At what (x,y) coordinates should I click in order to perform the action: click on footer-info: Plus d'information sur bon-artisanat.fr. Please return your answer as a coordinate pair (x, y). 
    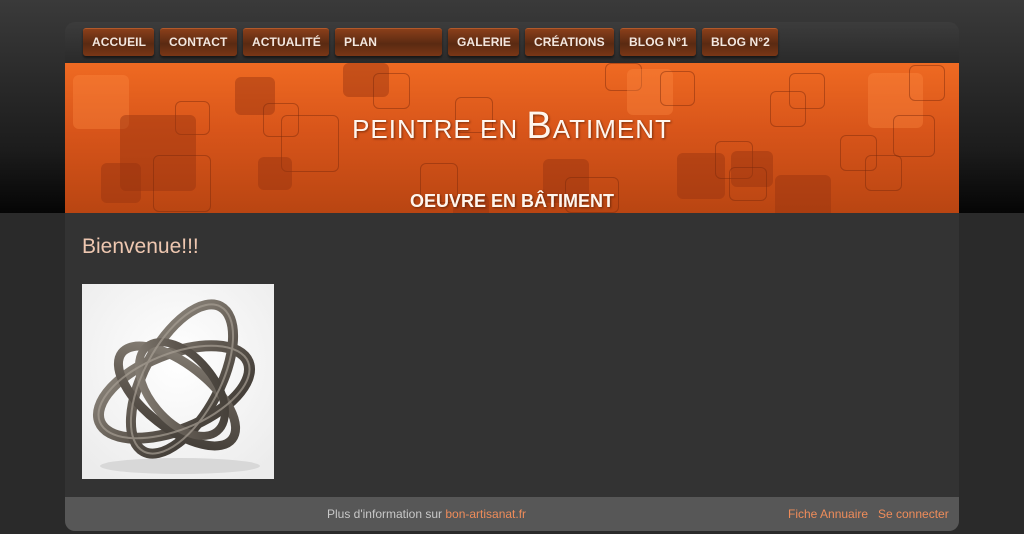
    Looking at the image, I should click on (426, 514).